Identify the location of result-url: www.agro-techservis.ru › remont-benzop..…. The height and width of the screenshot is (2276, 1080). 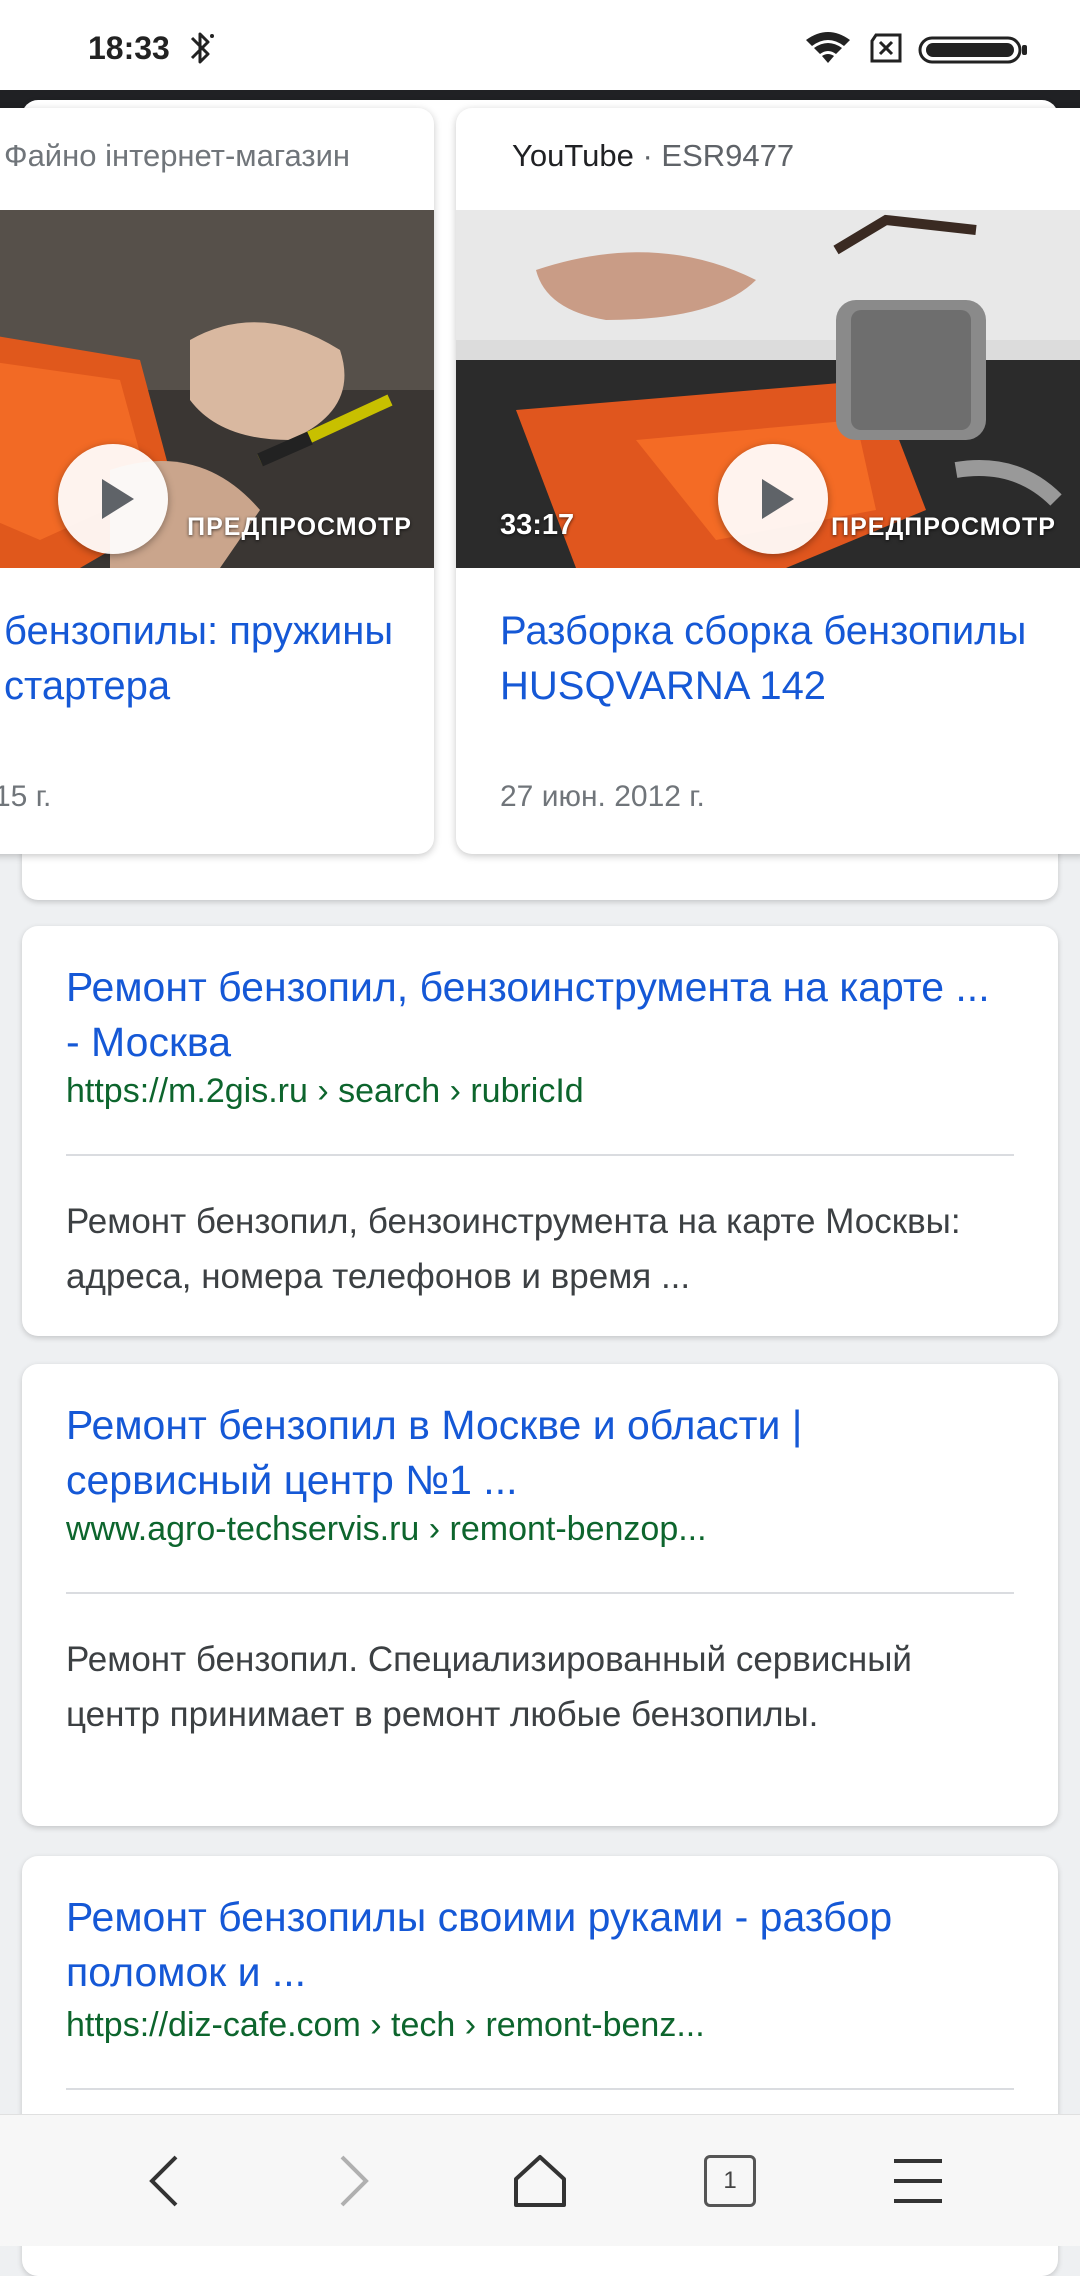
(386, 1529).